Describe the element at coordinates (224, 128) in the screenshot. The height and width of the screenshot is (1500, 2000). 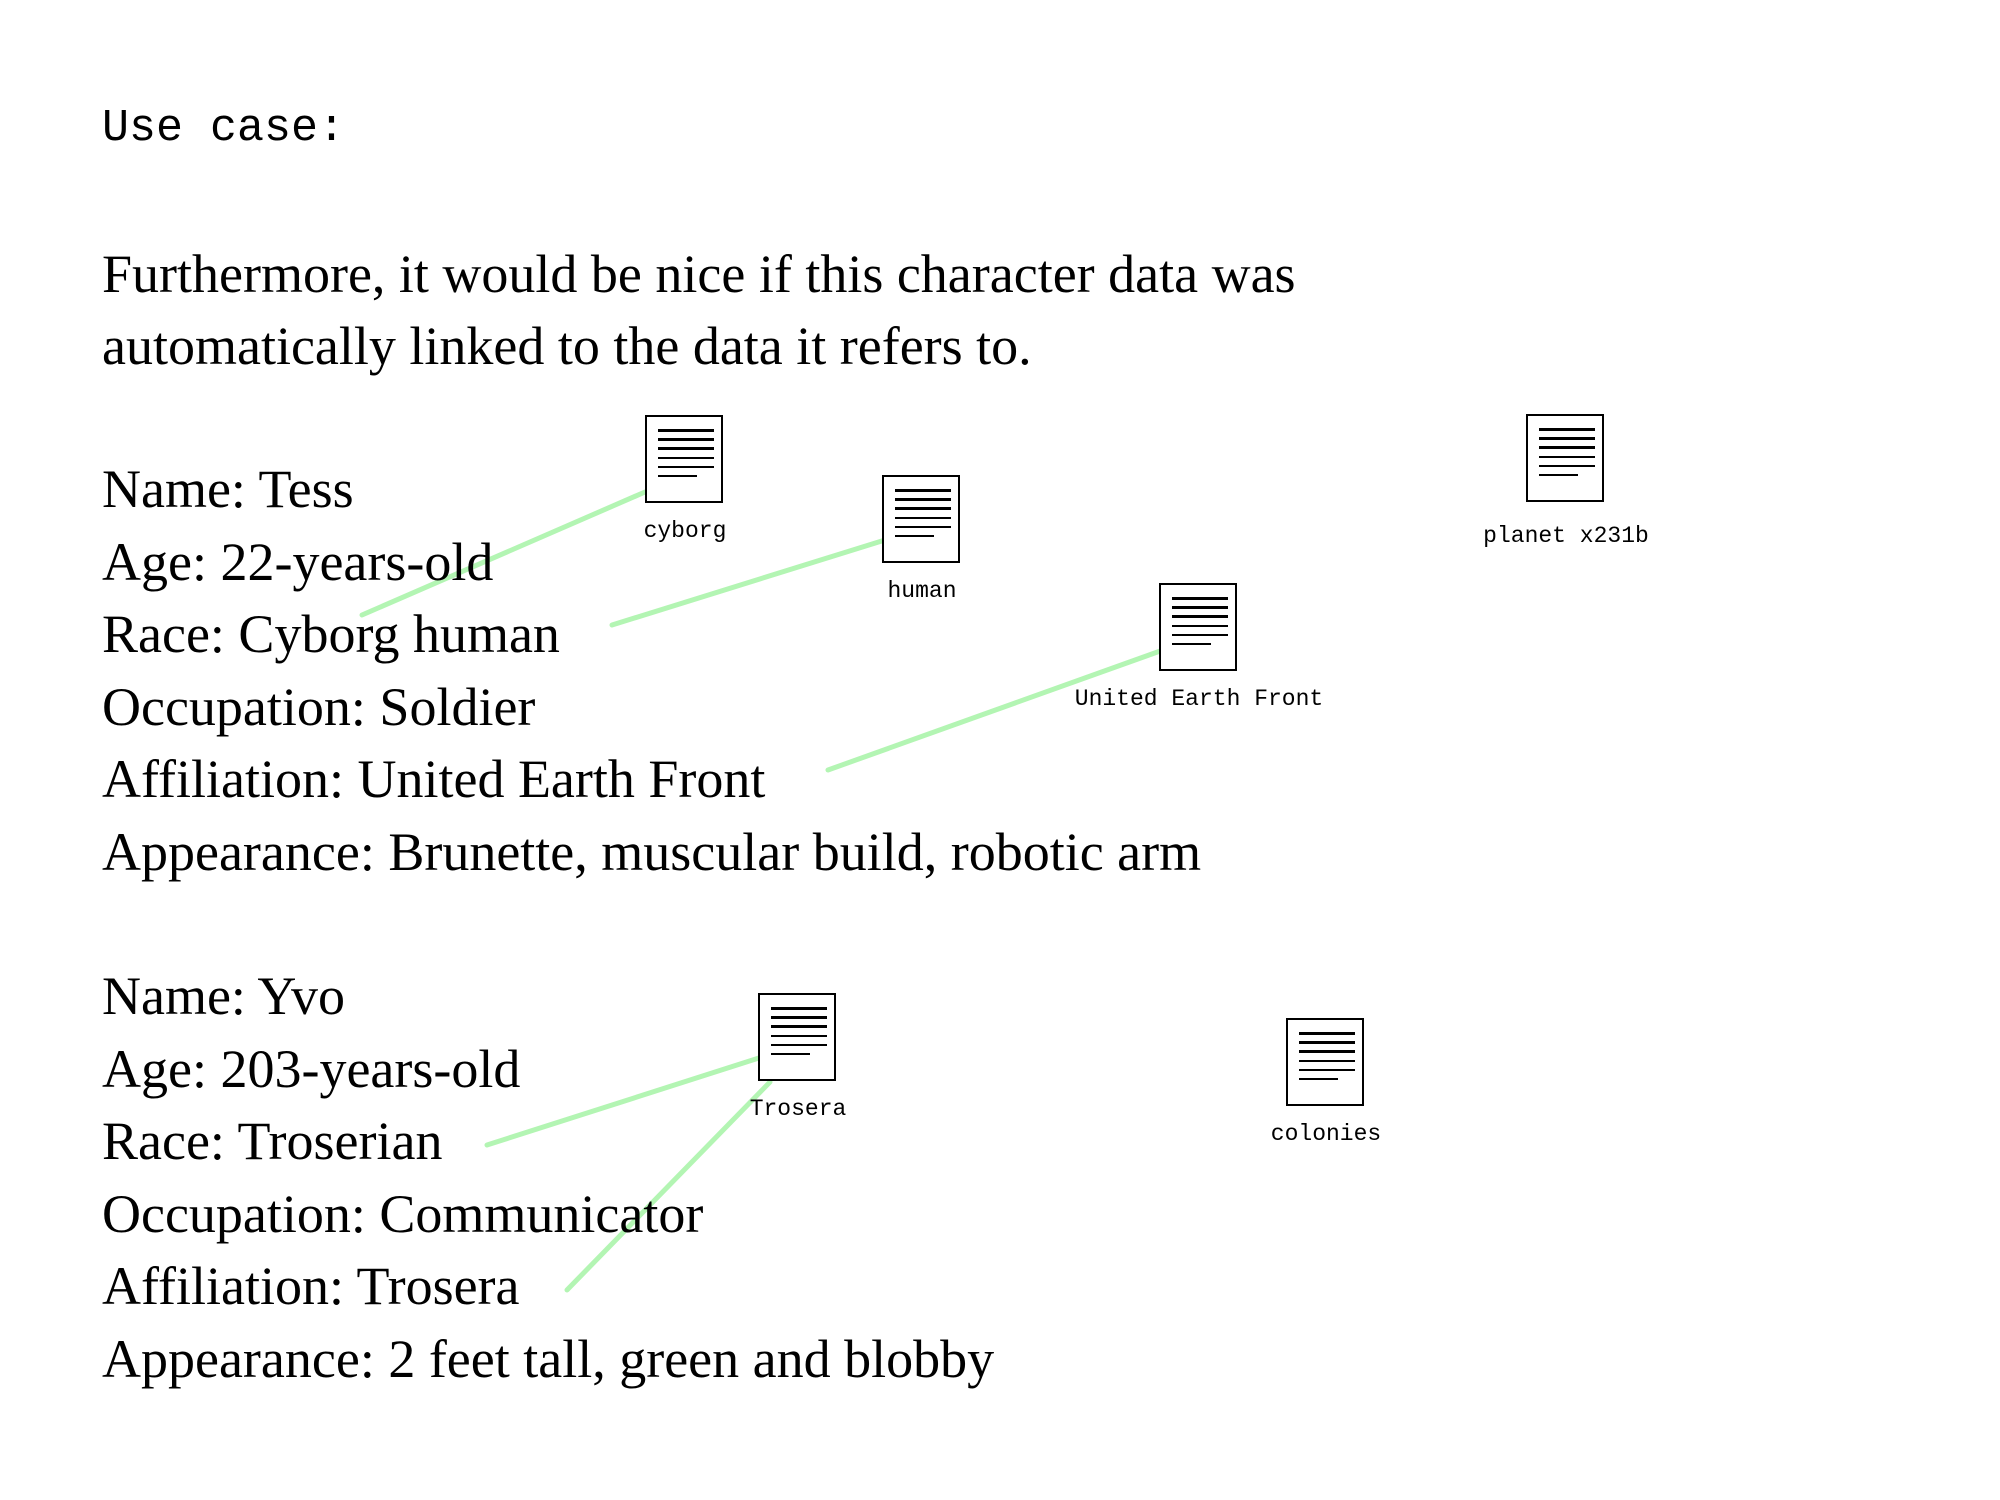
I see `page-heading: Use case:` at that location.